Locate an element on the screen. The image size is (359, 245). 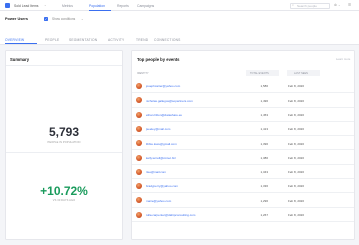
search-placeholder: Search people is located at coordinates (307, 5).